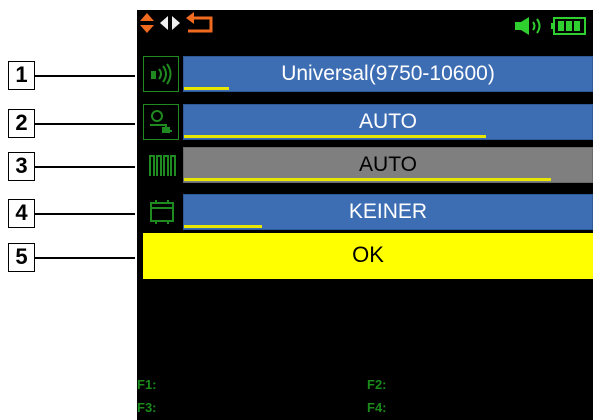  I want to click on modulation-value: AUTO, so click(388, 164).